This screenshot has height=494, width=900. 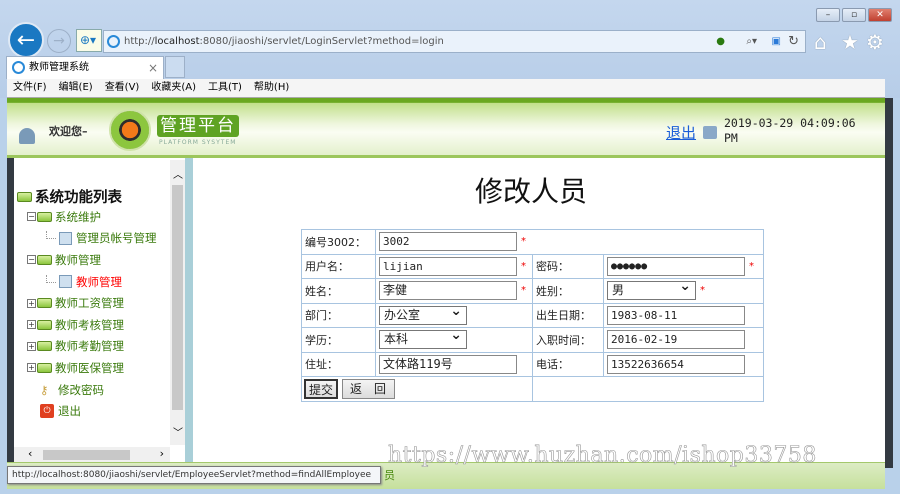 I want to click on sidebar-item: + 教师考勤管理, so click(x=89, y=347).